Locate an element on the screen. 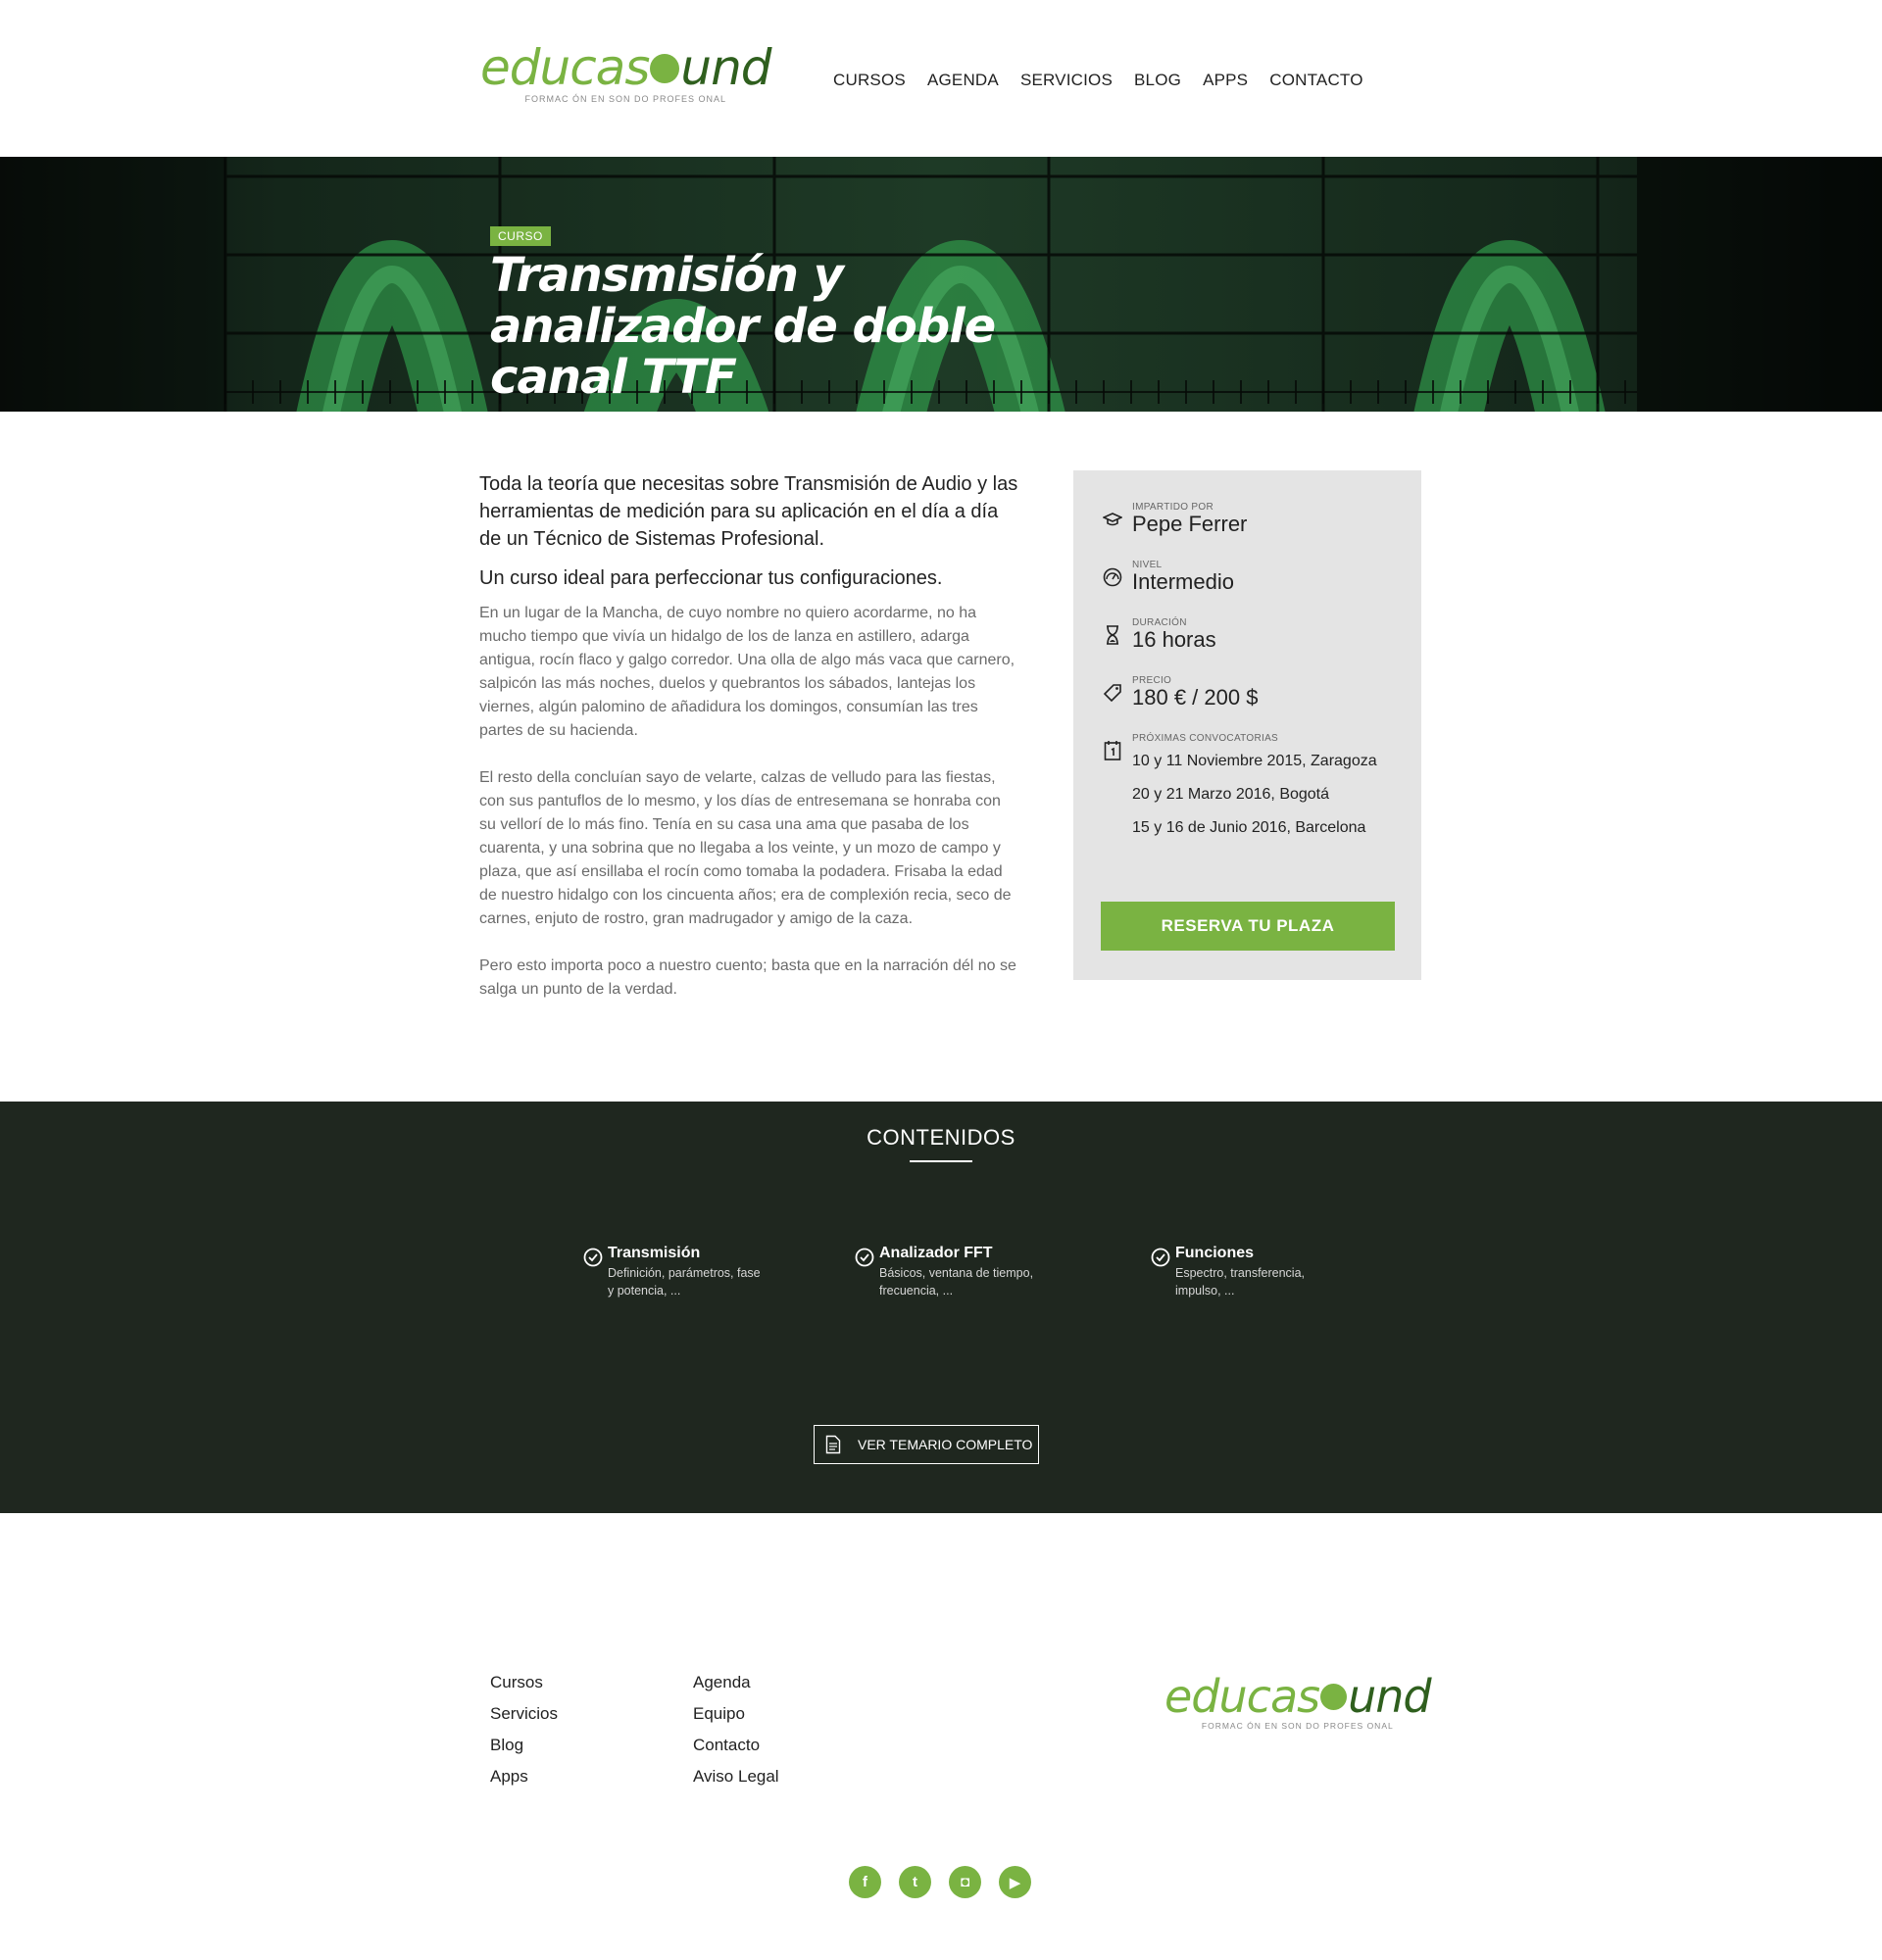  twitter-icon: t is located at coordinates (915, 1882).